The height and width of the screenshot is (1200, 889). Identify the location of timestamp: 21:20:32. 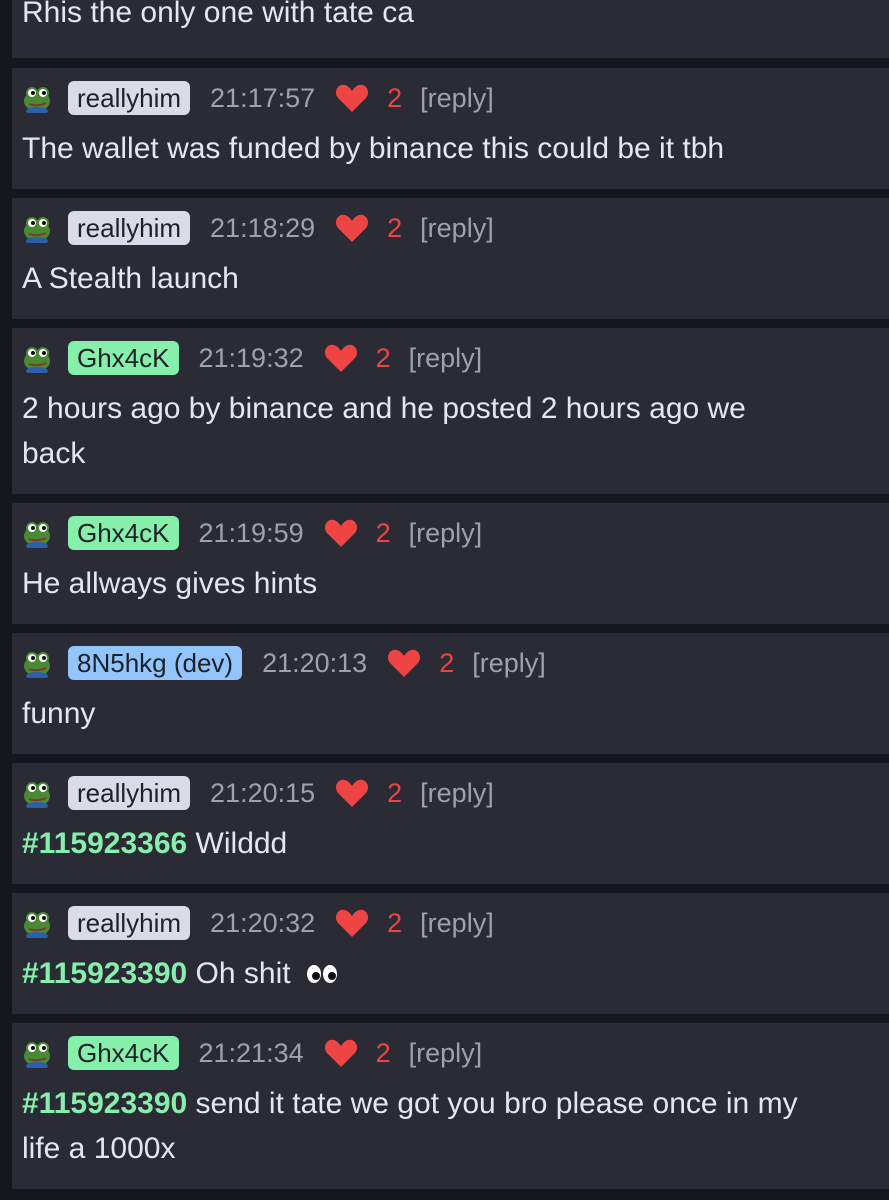
(263, 922).